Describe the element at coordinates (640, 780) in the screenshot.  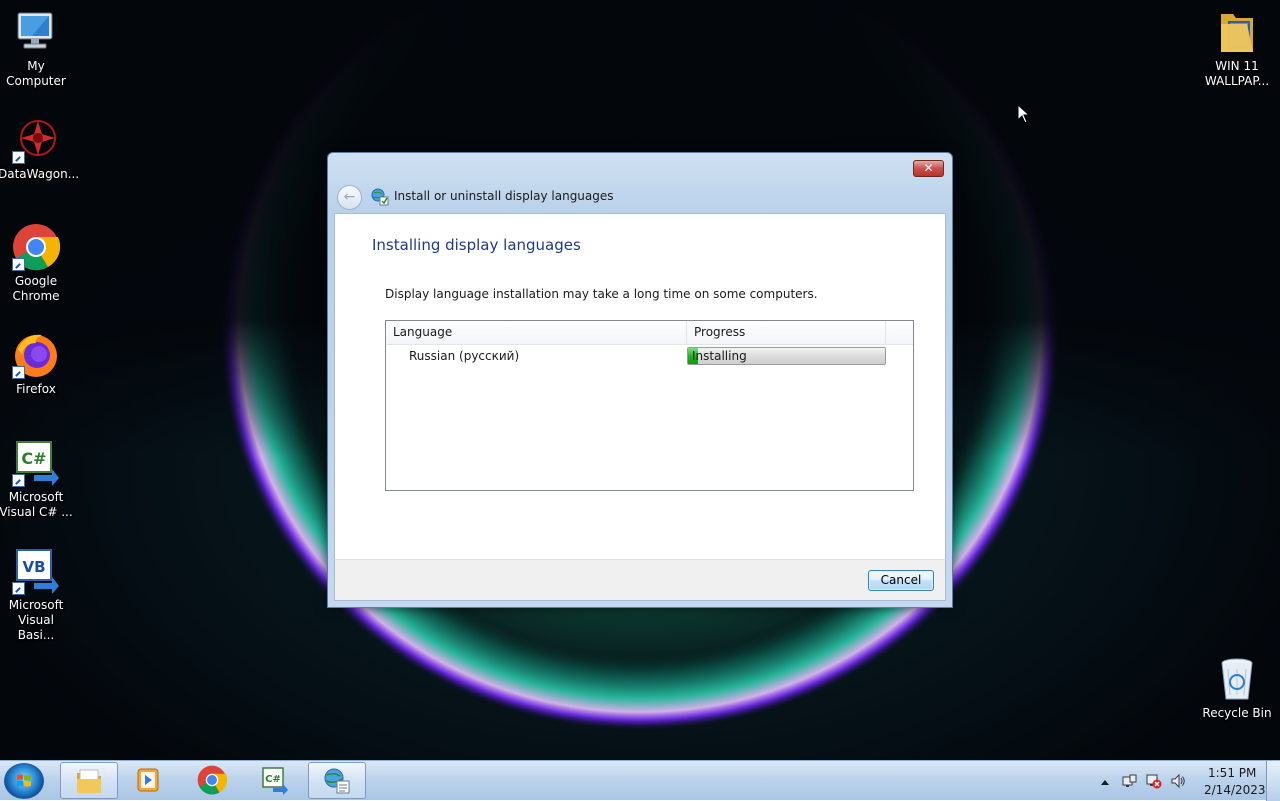
I see `taskbar: C# 1:51 PM 2/14/2023` at that location.